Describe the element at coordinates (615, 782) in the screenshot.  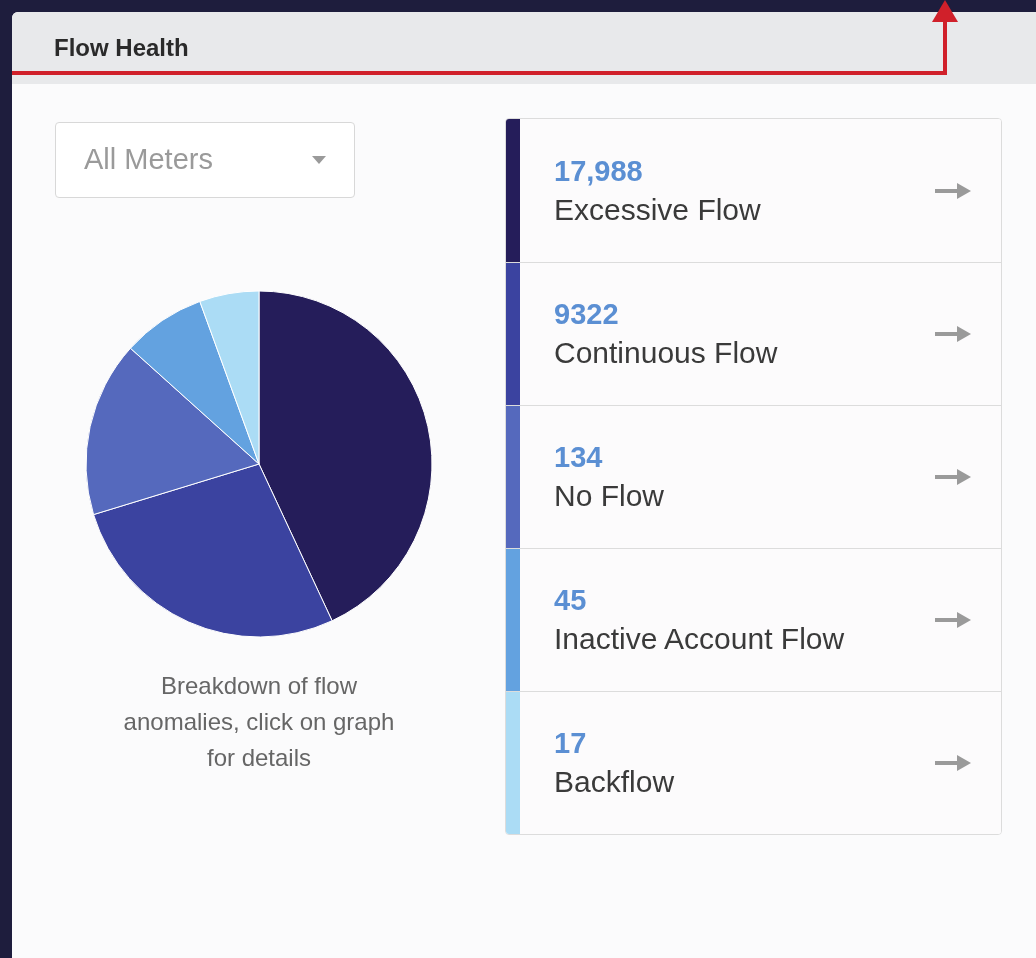
I see `category-label: Backflow` at that location.